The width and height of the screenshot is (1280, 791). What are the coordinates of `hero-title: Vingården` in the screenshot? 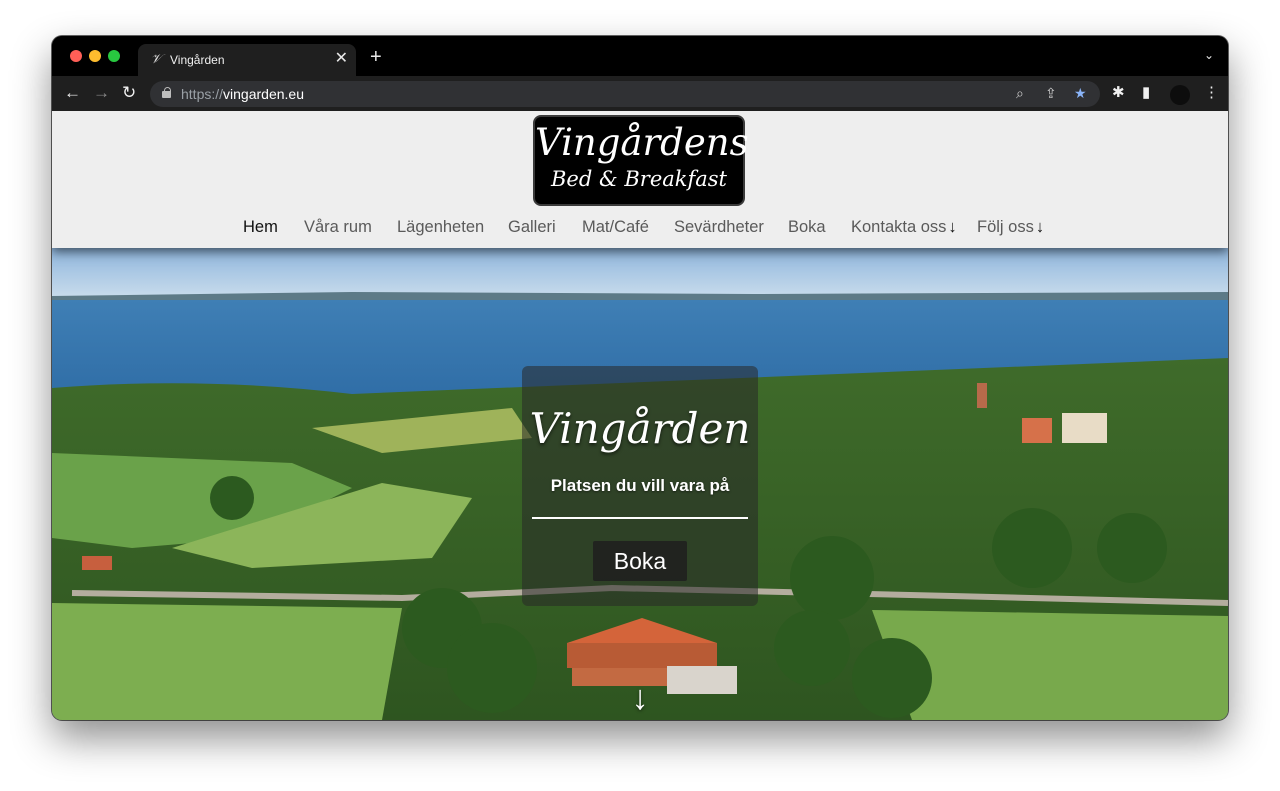 It's located at (640, 428).